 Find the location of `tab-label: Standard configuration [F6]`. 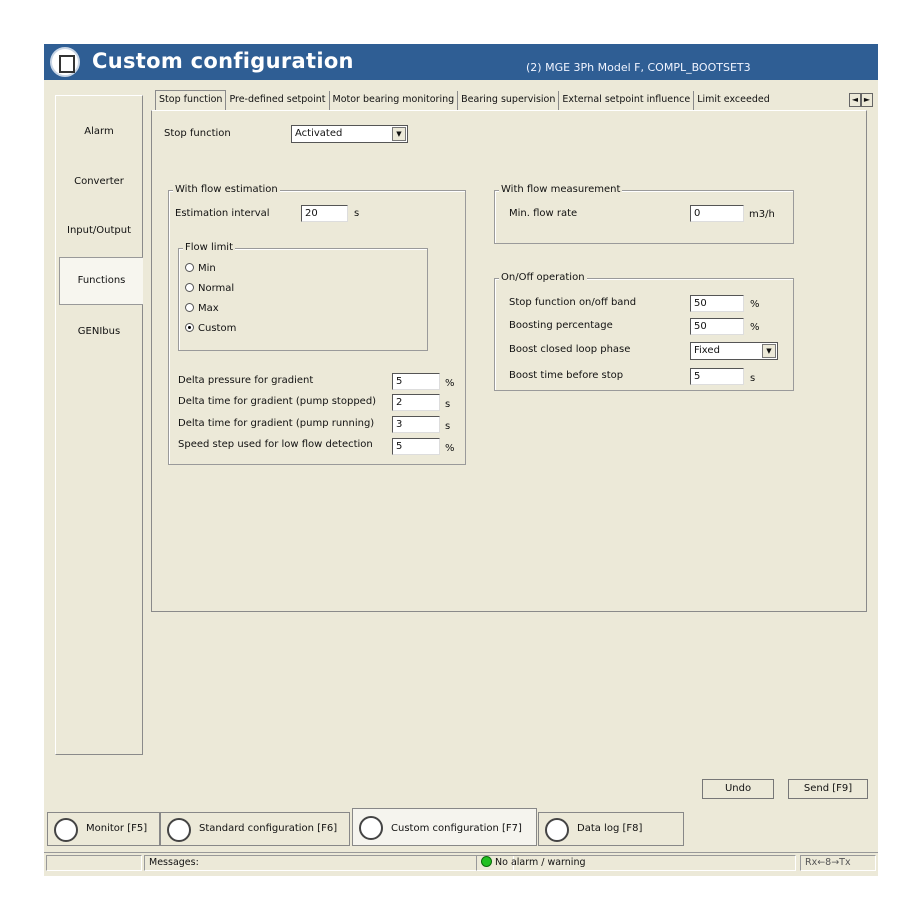

tab-label: Standard configuration [F6] is located at coordinates (268, 828).